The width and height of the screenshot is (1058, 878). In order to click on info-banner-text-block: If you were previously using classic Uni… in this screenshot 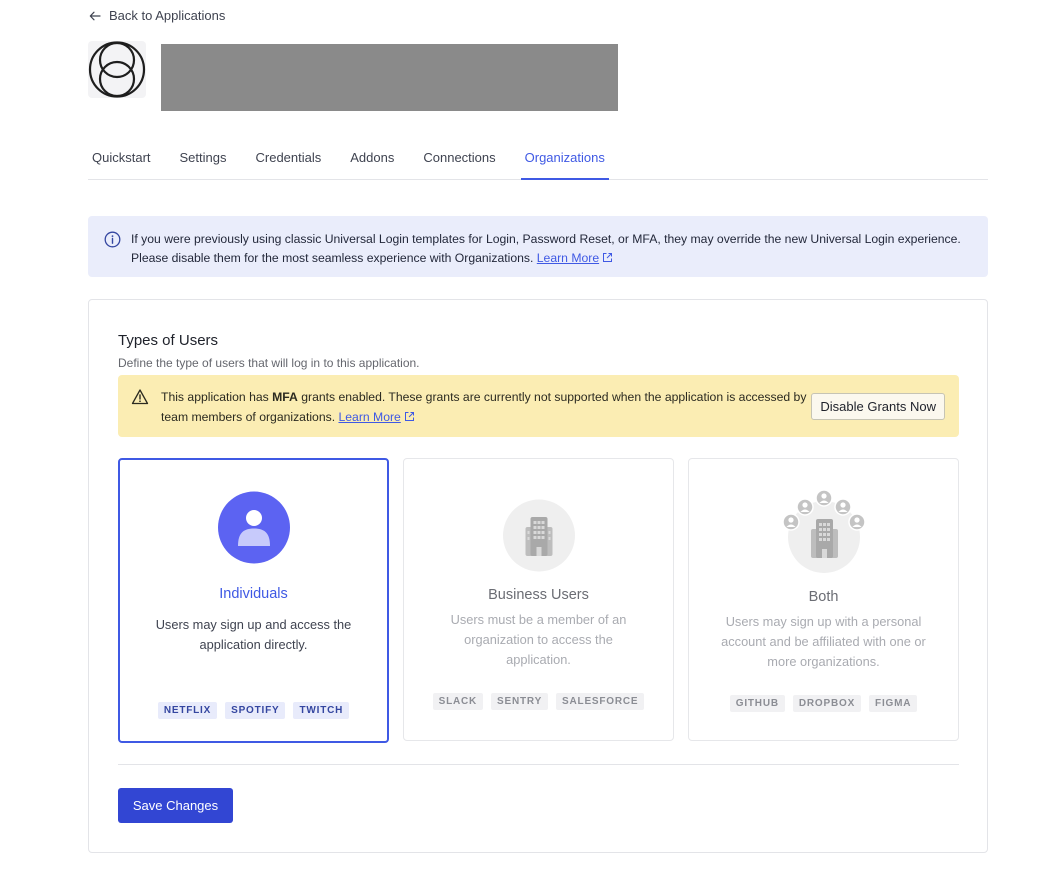, I will do `click(551, 247)`.